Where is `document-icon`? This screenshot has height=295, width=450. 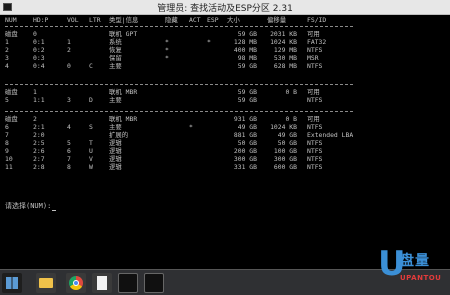 document-icon is located at coordinates (102, 283).